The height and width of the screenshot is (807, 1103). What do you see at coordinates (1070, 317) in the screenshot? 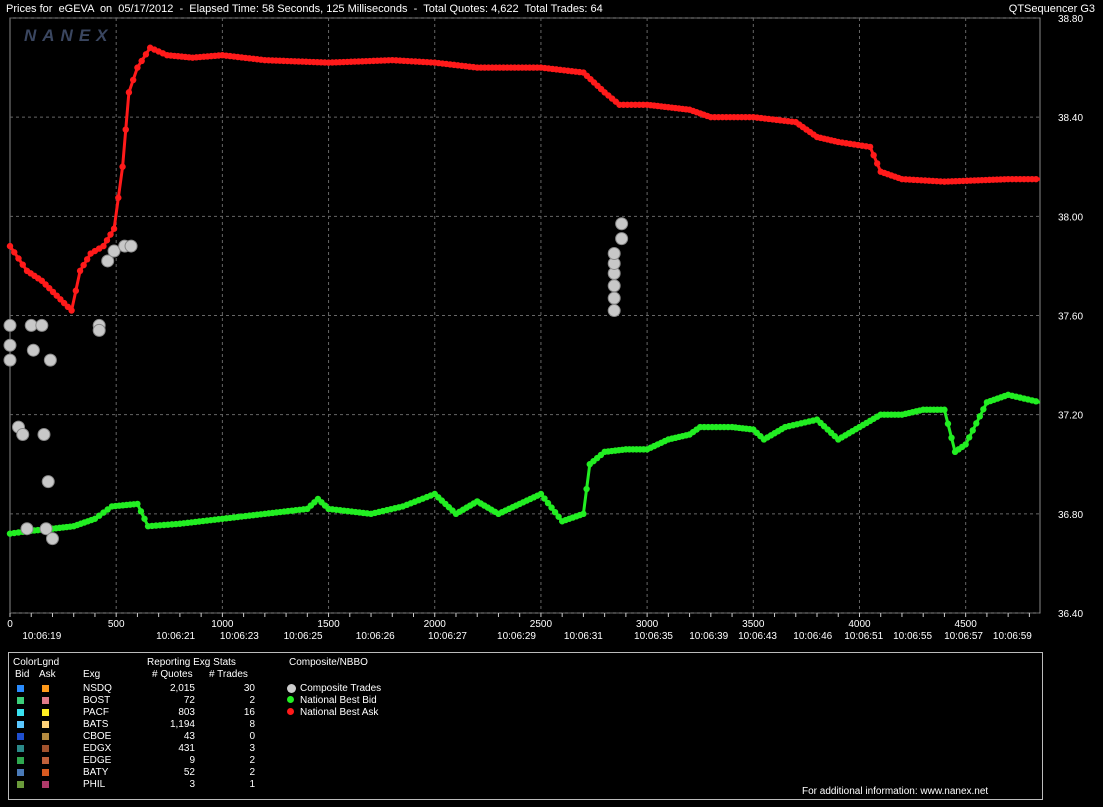
I see `y-tick-label: 37.60` at bounding box center [1070, 317].